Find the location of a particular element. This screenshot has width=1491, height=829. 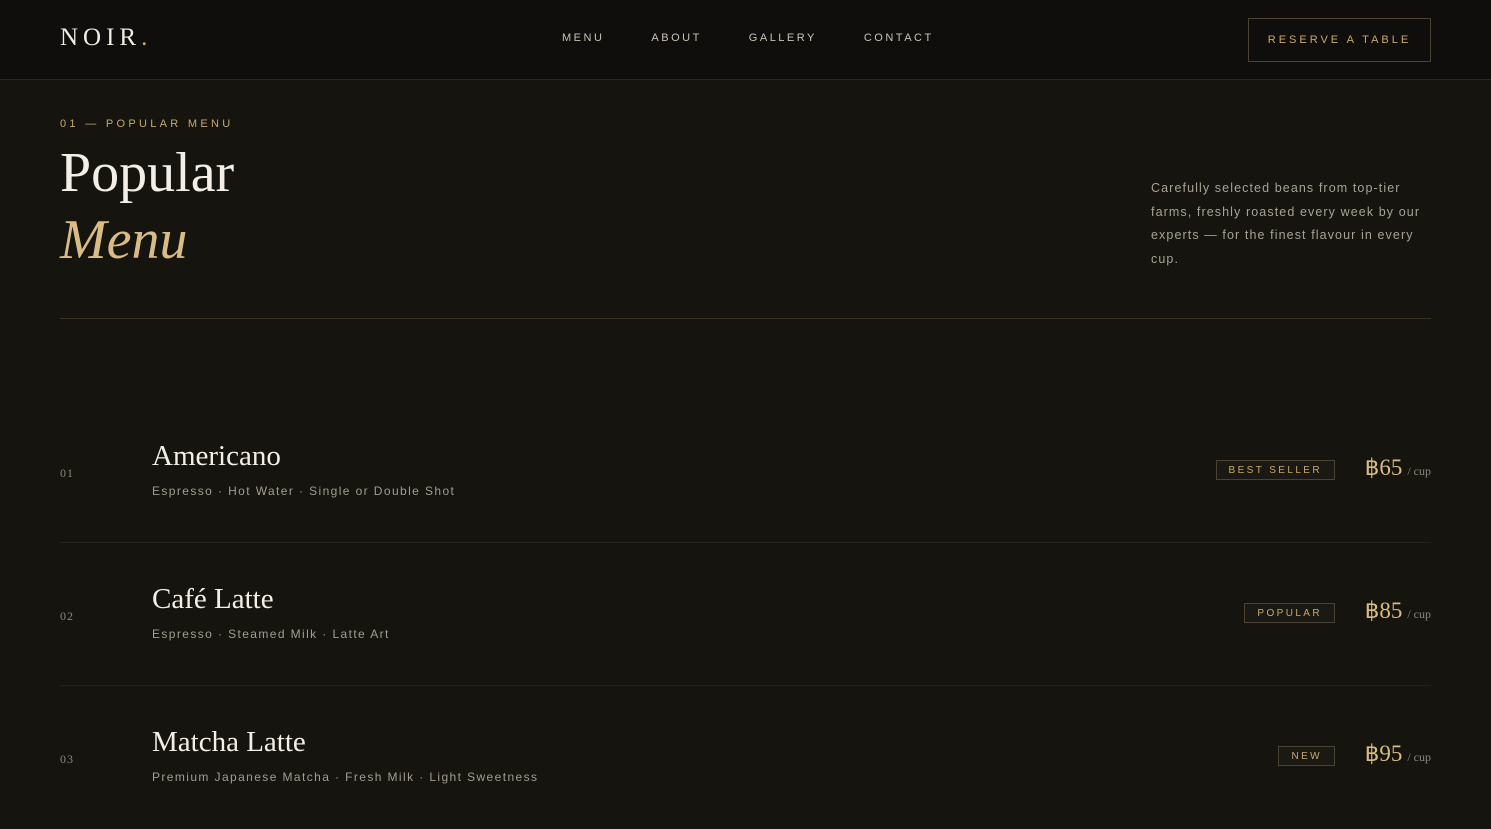

item-badge: BEST SELLER is located at coordinates (1275, 470).